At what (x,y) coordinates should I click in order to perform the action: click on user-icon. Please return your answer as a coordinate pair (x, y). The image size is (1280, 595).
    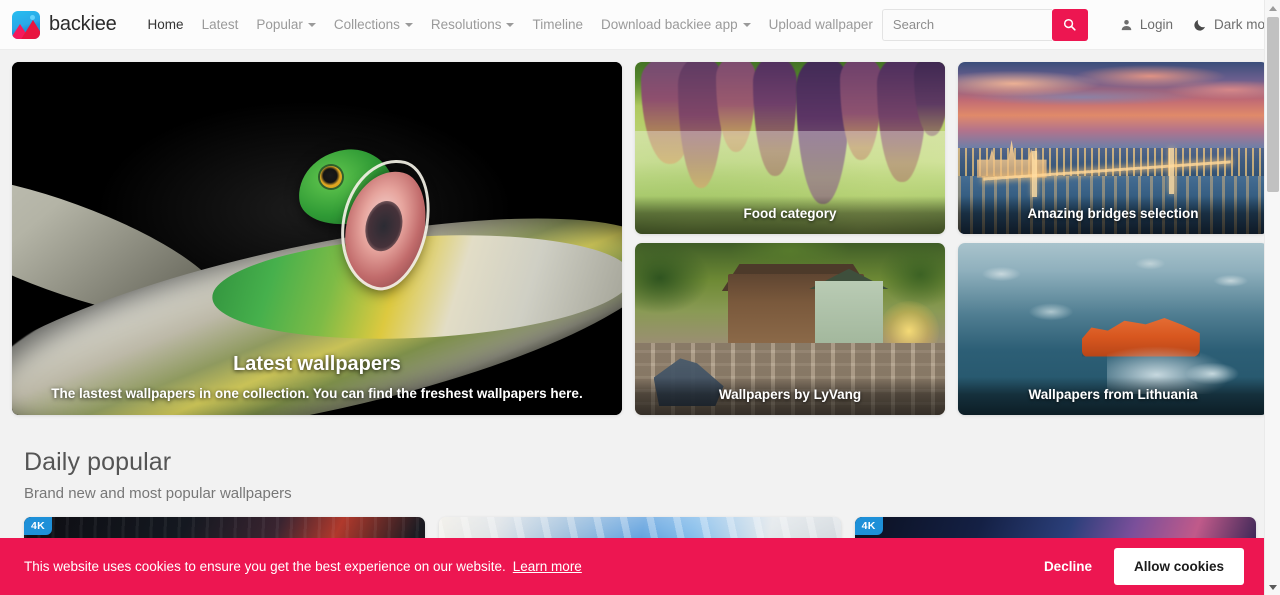
    Looking at the image, I should click on (1126, 24).